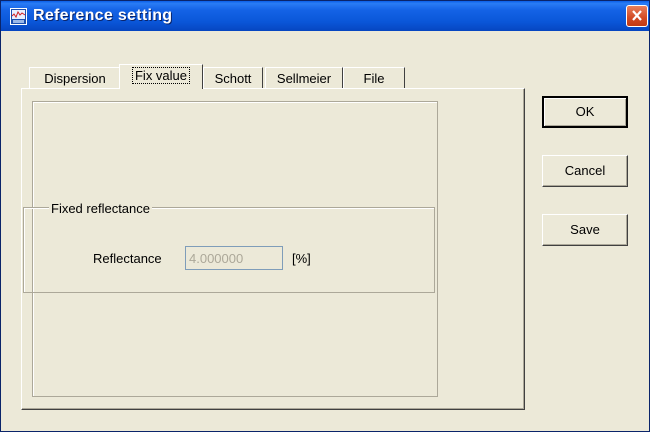 The width and height of the screenshot is (650, 432). I want to click on reflectance-input, so click(234, 258).